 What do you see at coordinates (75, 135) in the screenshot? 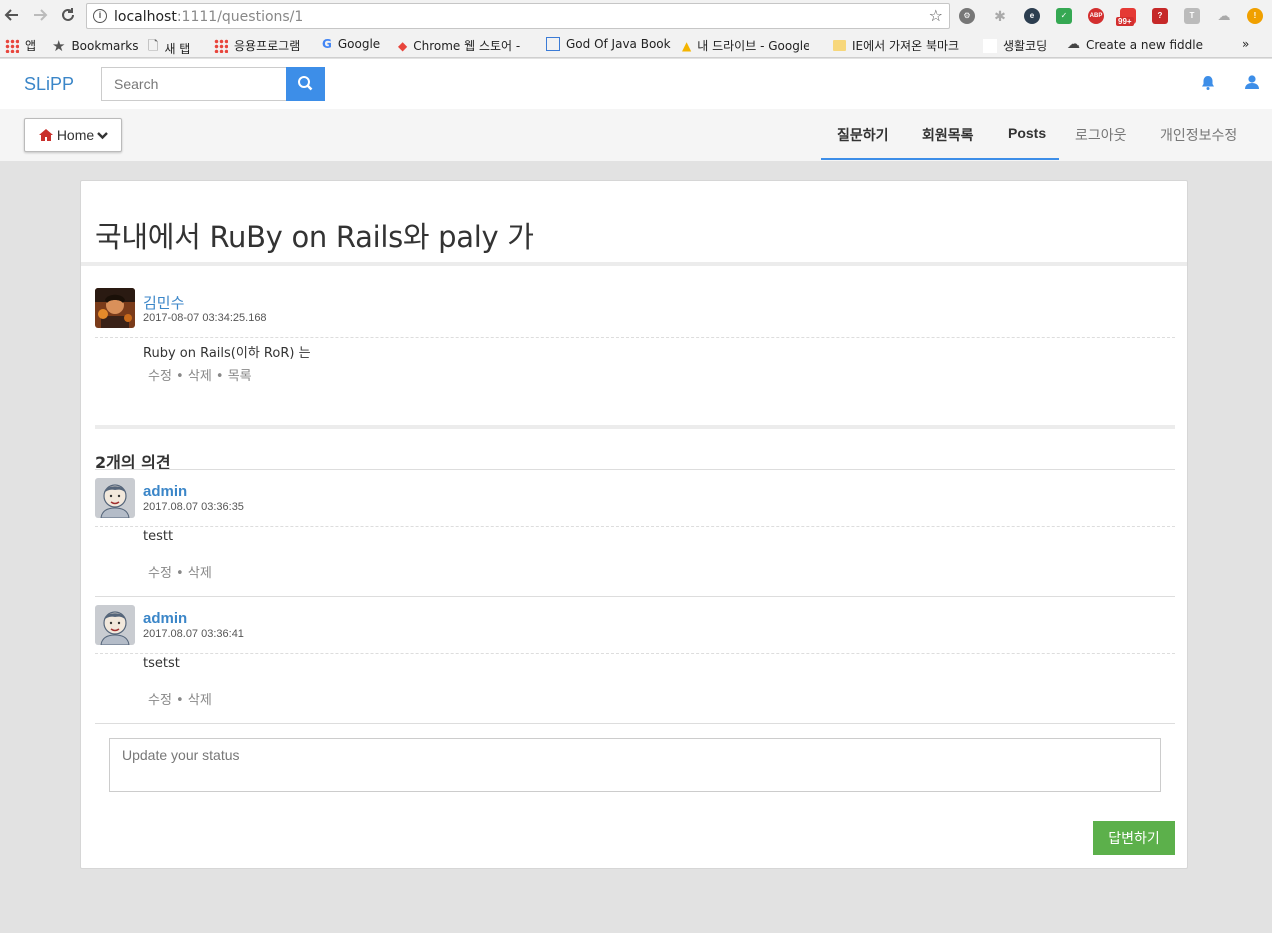
I see `home-label: Home` at bounding box center [75, 135].